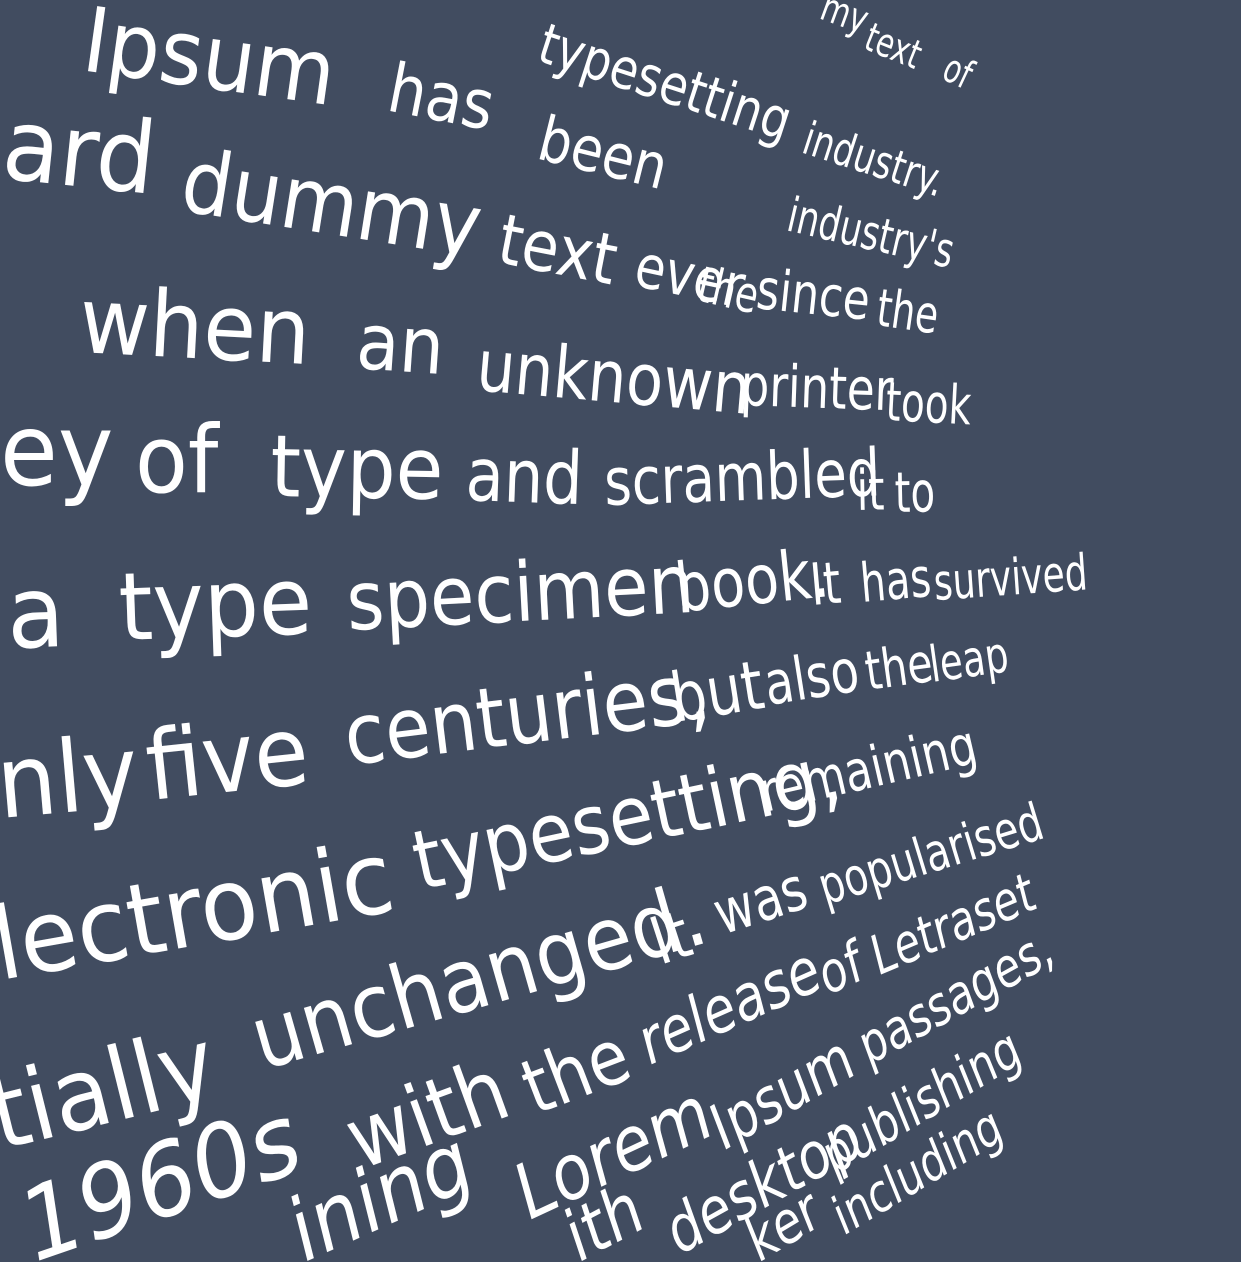 The height and width of the screenshot is (1262, 1241). Describe the element at coordinates (969, 660) in the screenshot. I see `text-word: leap` at that location.